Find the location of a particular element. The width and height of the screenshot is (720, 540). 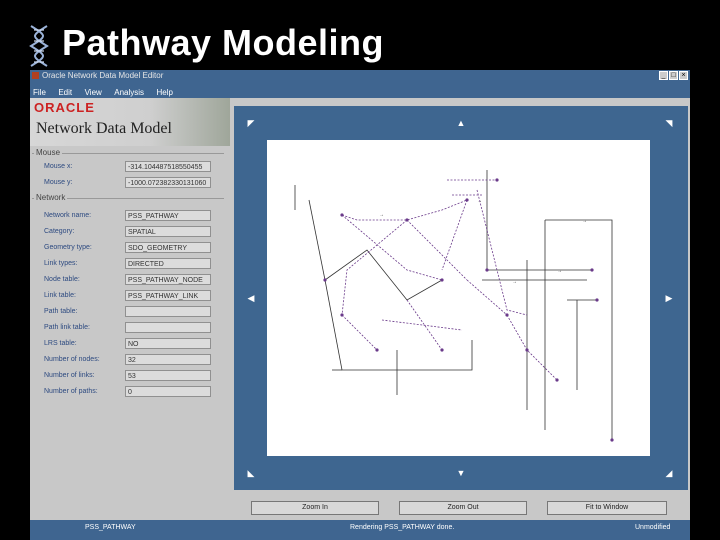

number-of-paths-row: Number of paths: 0 is located at coordinates (130, 392).